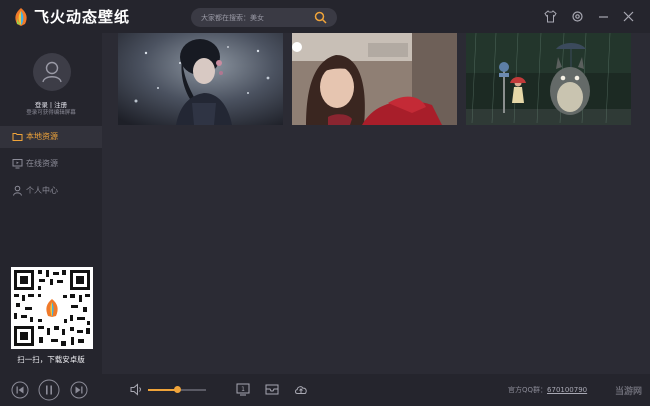  What do you see at coordinates (51, 359) in the screenshot?
I see `qr-caption: 扫一扫，下载安卓版` at bounding box center [51, 359].